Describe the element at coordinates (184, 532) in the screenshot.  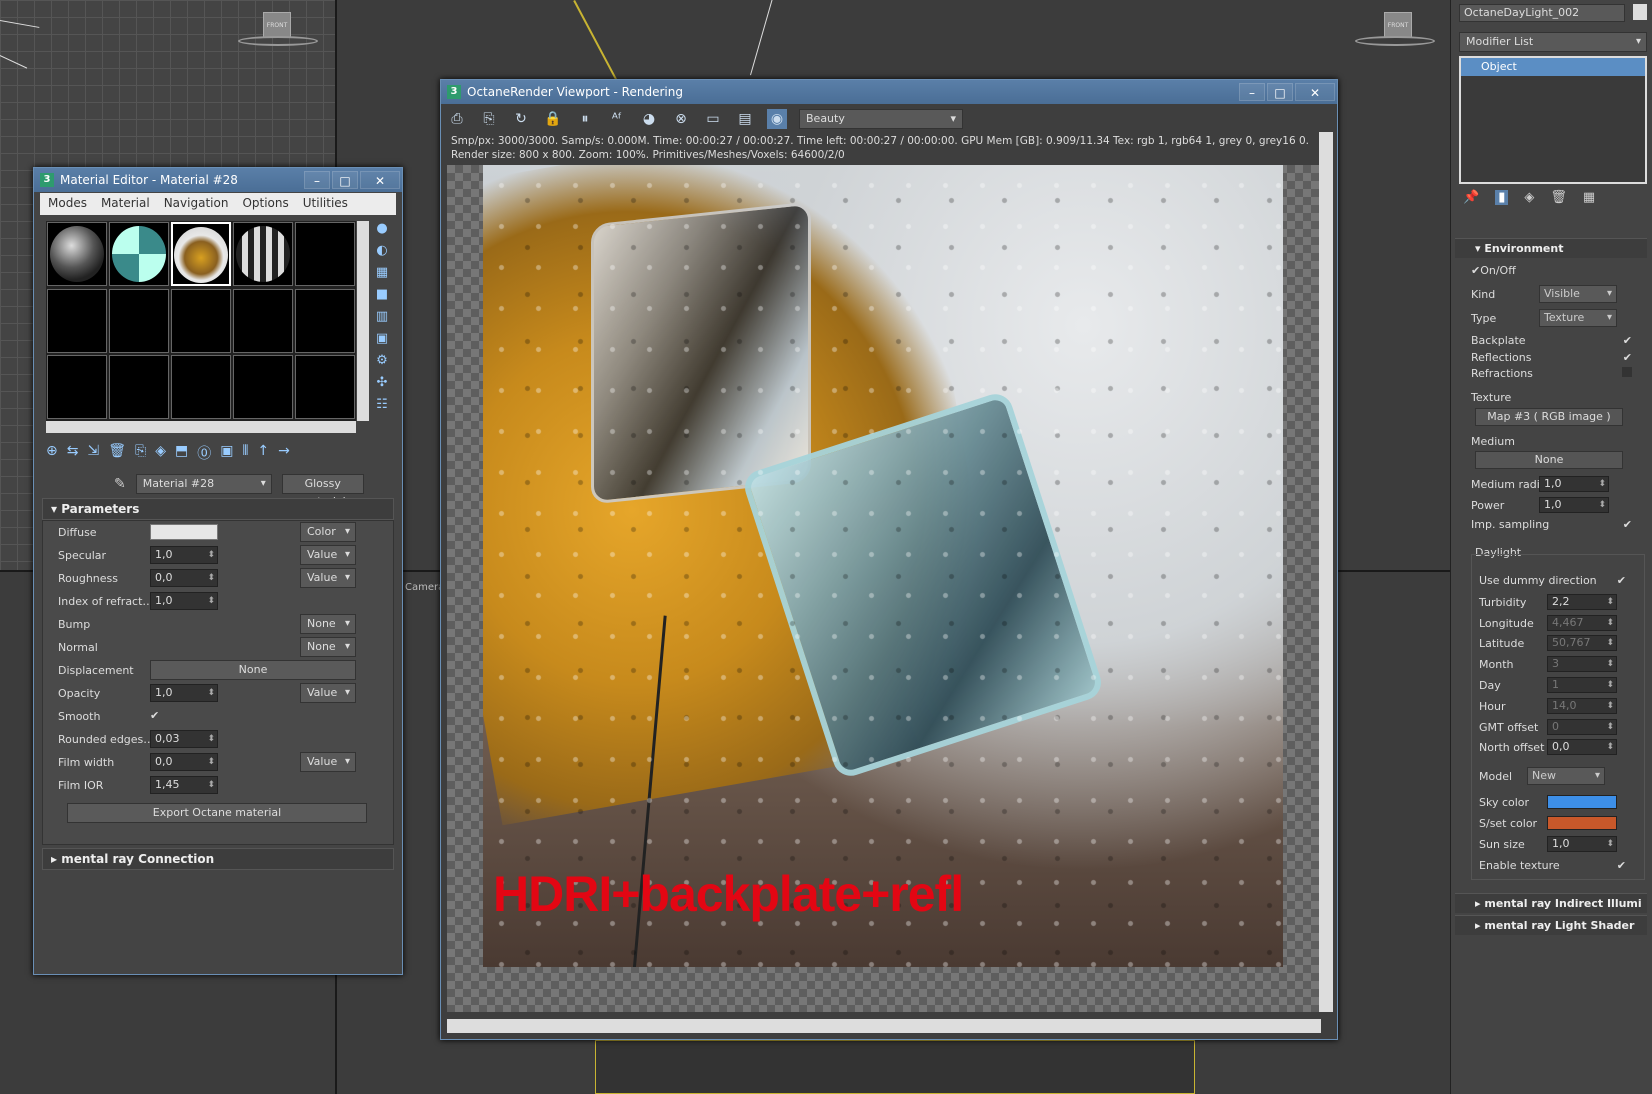
I see `diffuse-color-swatch` at that location.